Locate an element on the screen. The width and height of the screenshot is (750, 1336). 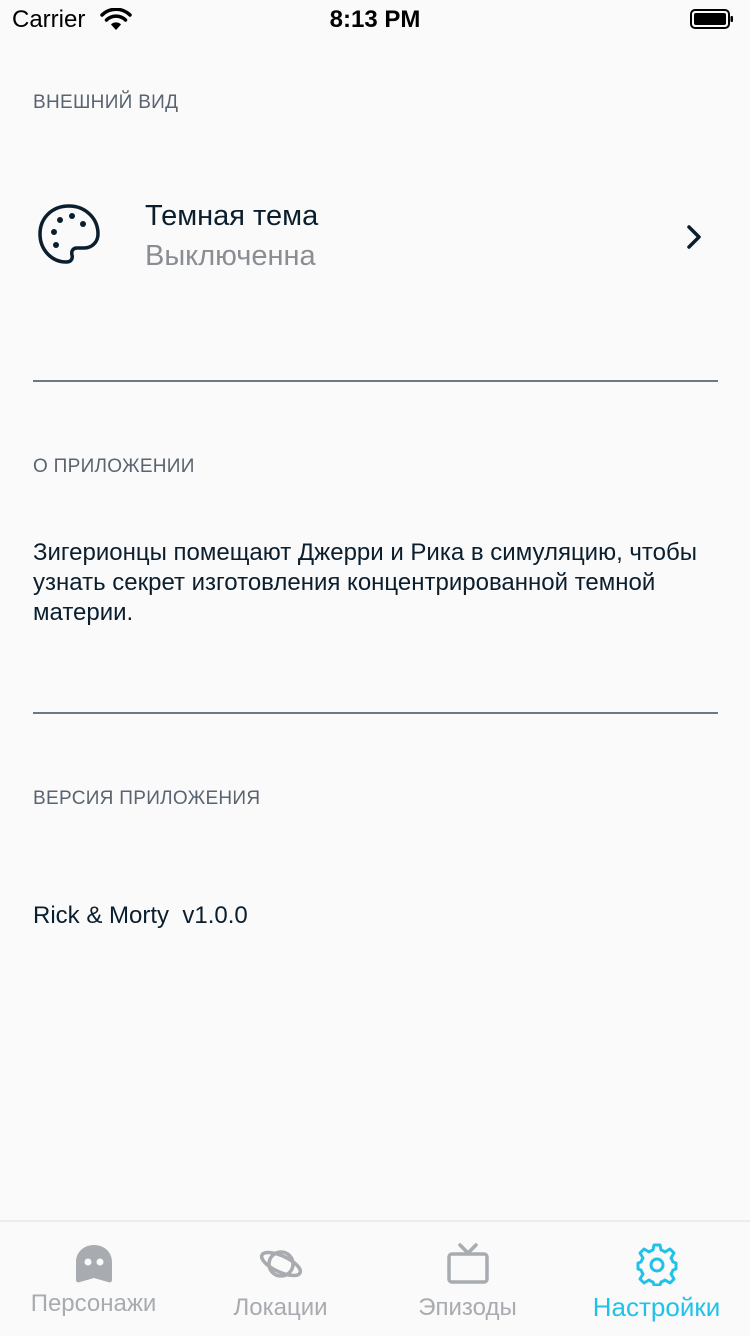
dark-theme-title: Темная тема is located at coordinates (232, 216).